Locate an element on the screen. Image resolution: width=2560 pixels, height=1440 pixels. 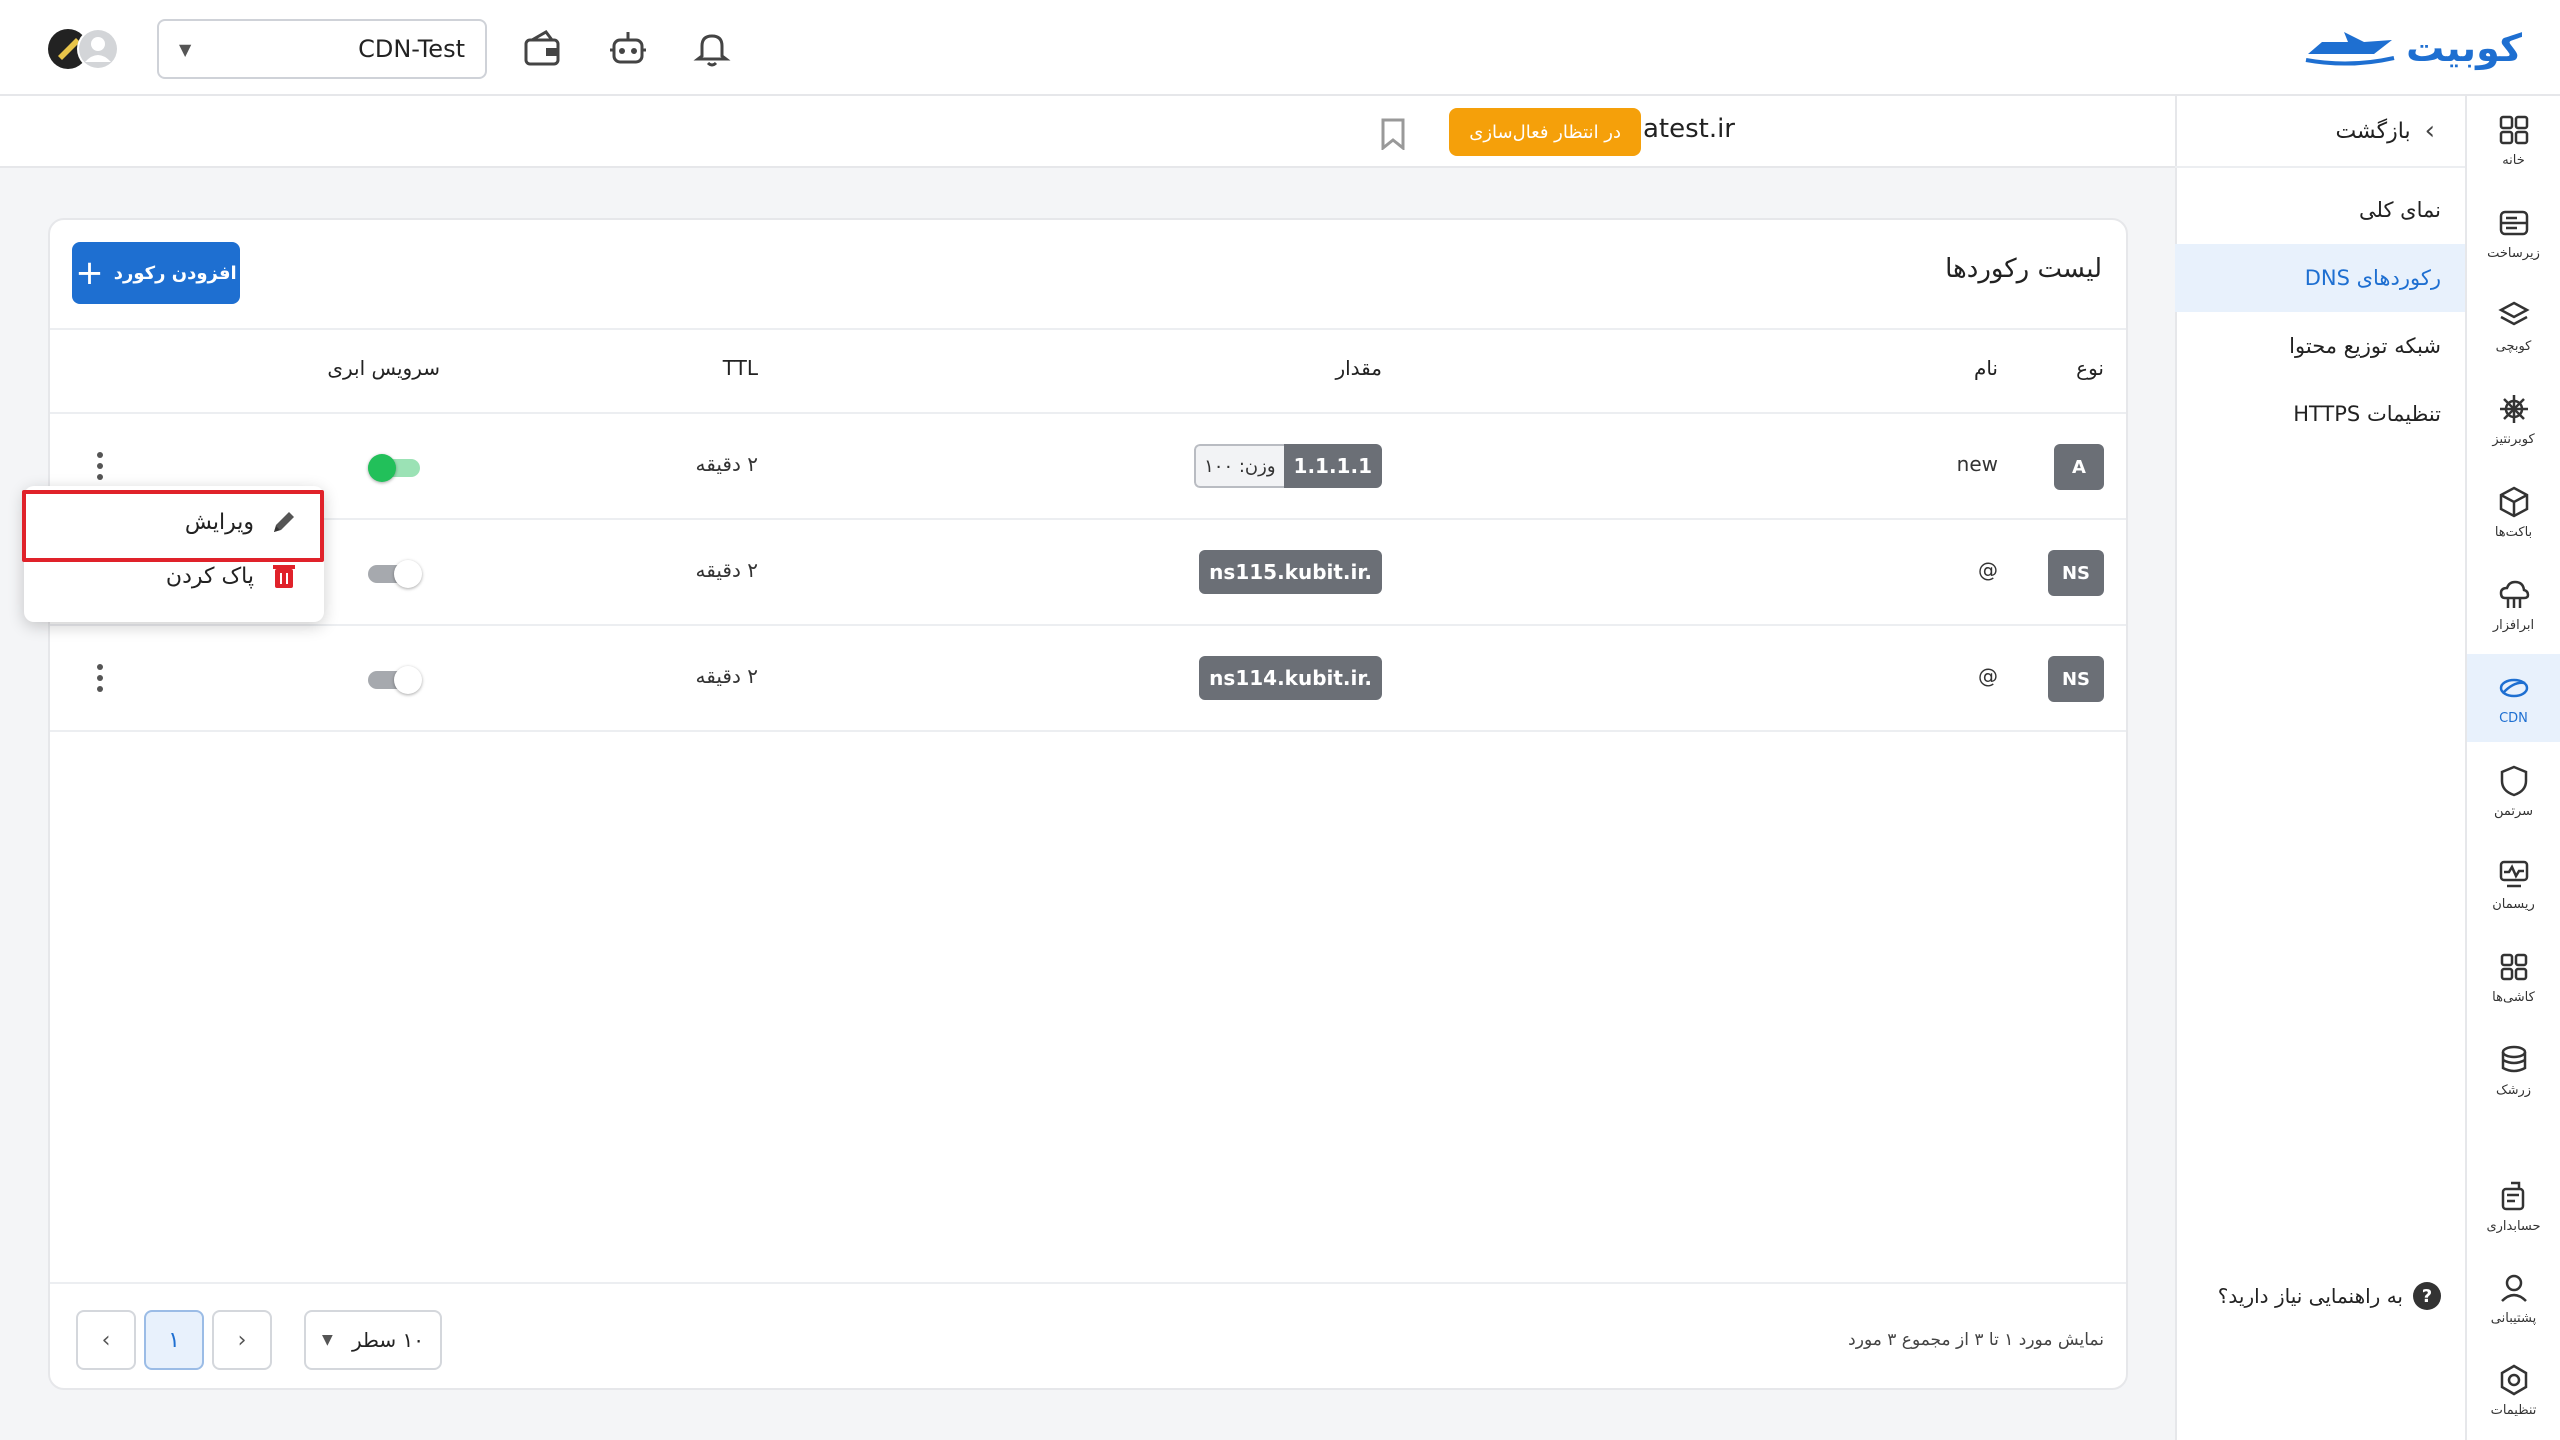
project-select-value: CDN-Test is located at coordinates (411, 49).